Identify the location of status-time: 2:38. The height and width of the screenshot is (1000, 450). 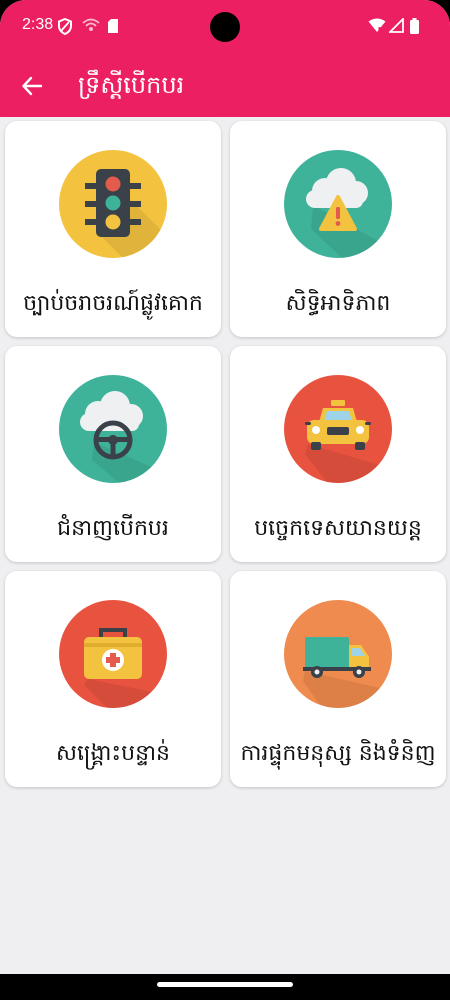
(38, 24).